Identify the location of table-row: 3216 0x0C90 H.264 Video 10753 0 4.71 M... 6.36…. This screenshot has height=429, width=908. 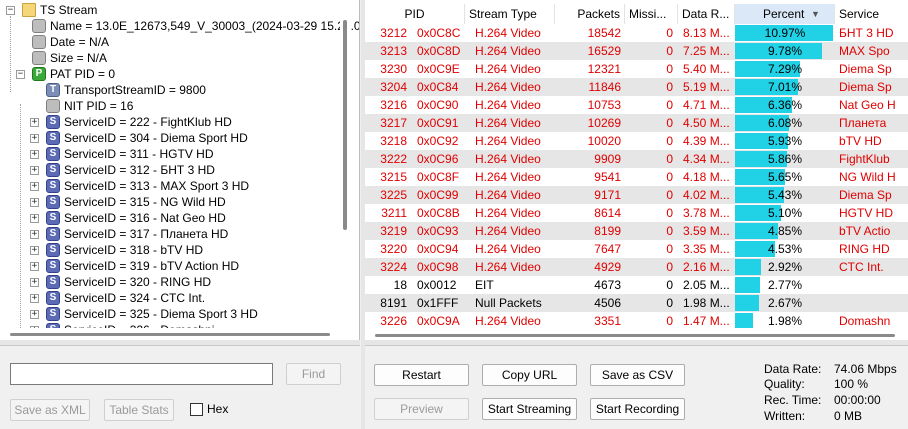
(636, 105).